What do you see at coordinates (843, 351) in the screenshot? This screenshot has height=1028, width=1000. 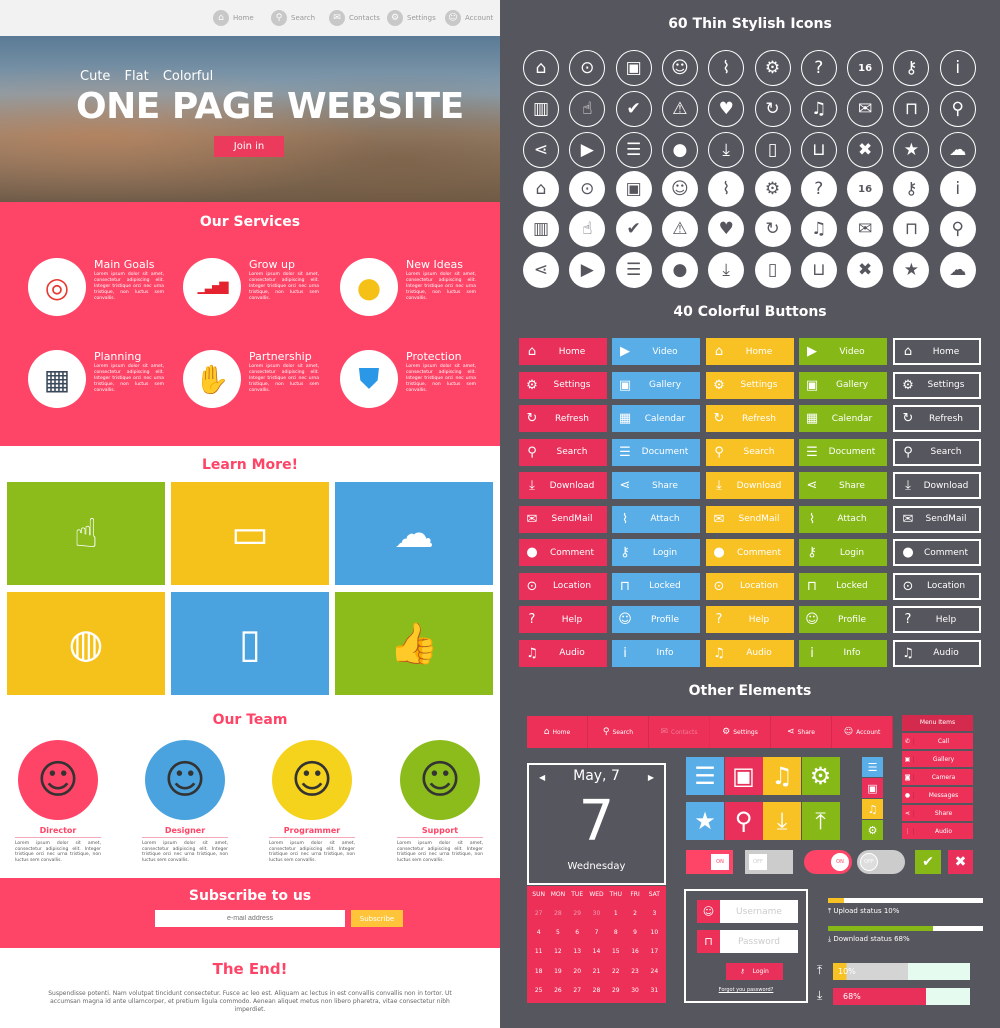 I see `video-button: ▶ Video` at bounding box center [843, 351].